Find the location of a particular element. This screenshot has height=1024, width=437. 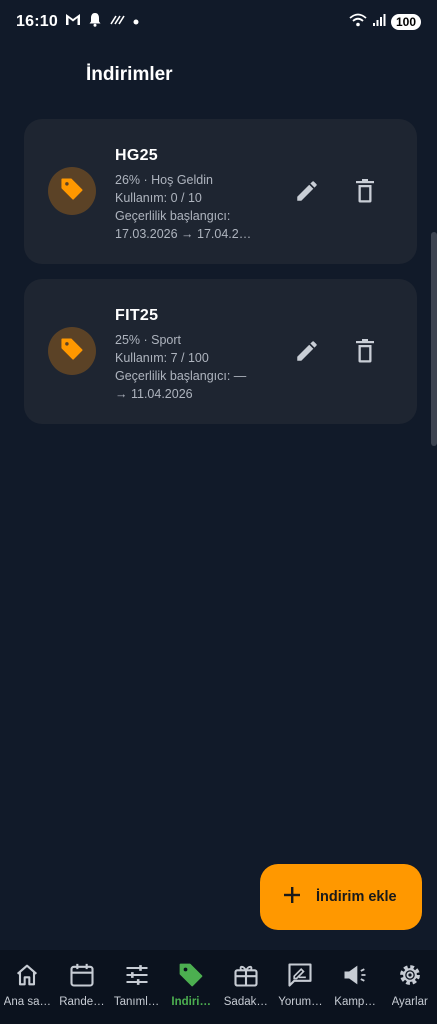

nfc-icon is located at coordinates (117, 22).